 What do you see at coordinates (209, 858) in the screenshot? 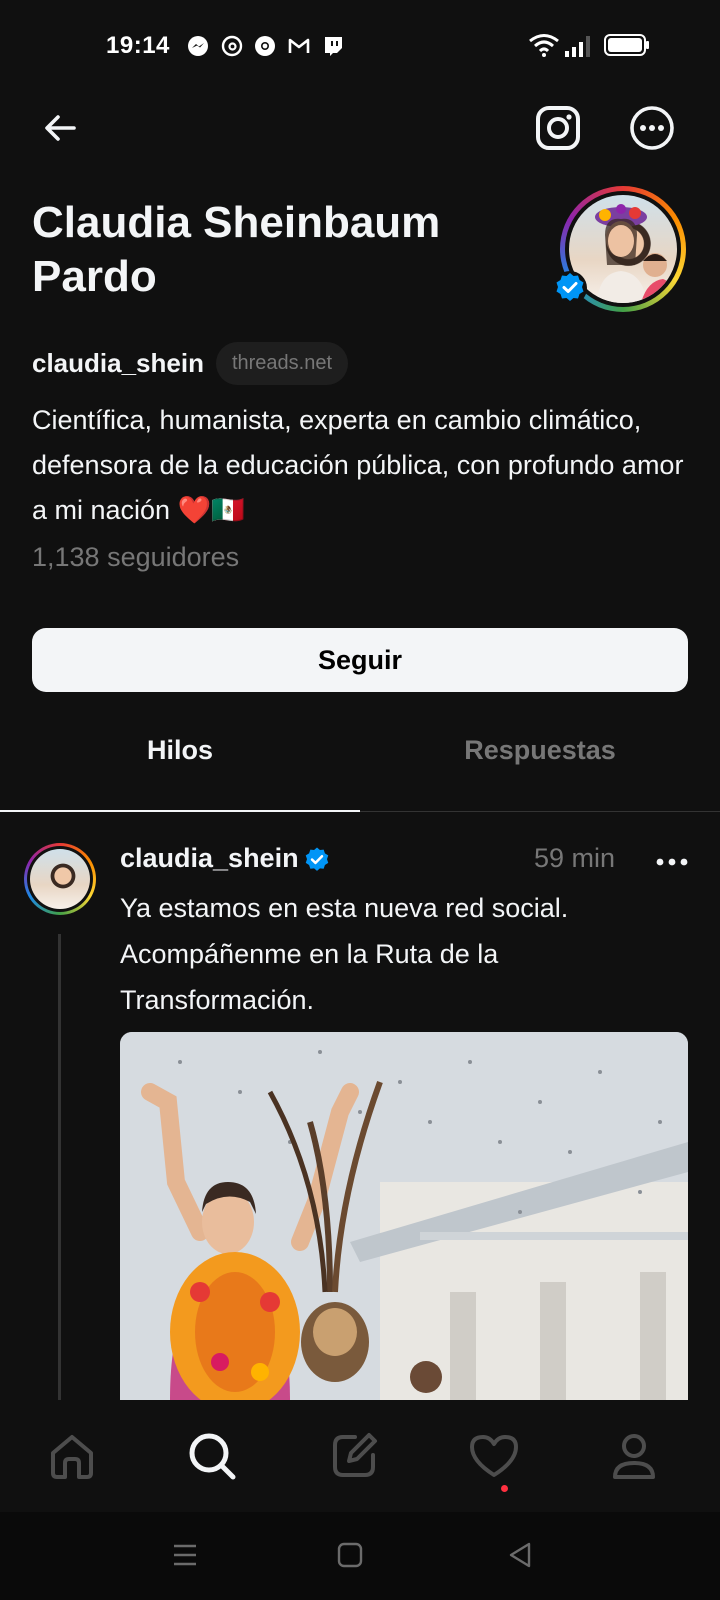
I see `post-username: claudia_shein` at bounding box center [209, 858].